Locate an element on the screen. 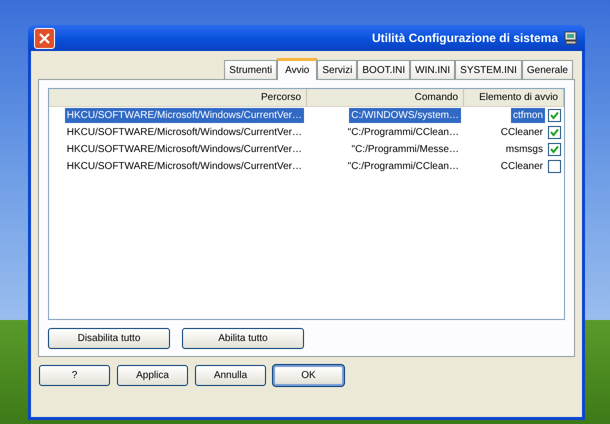  panel-button: Disabilita tutto is located at coordinates (109, 338).